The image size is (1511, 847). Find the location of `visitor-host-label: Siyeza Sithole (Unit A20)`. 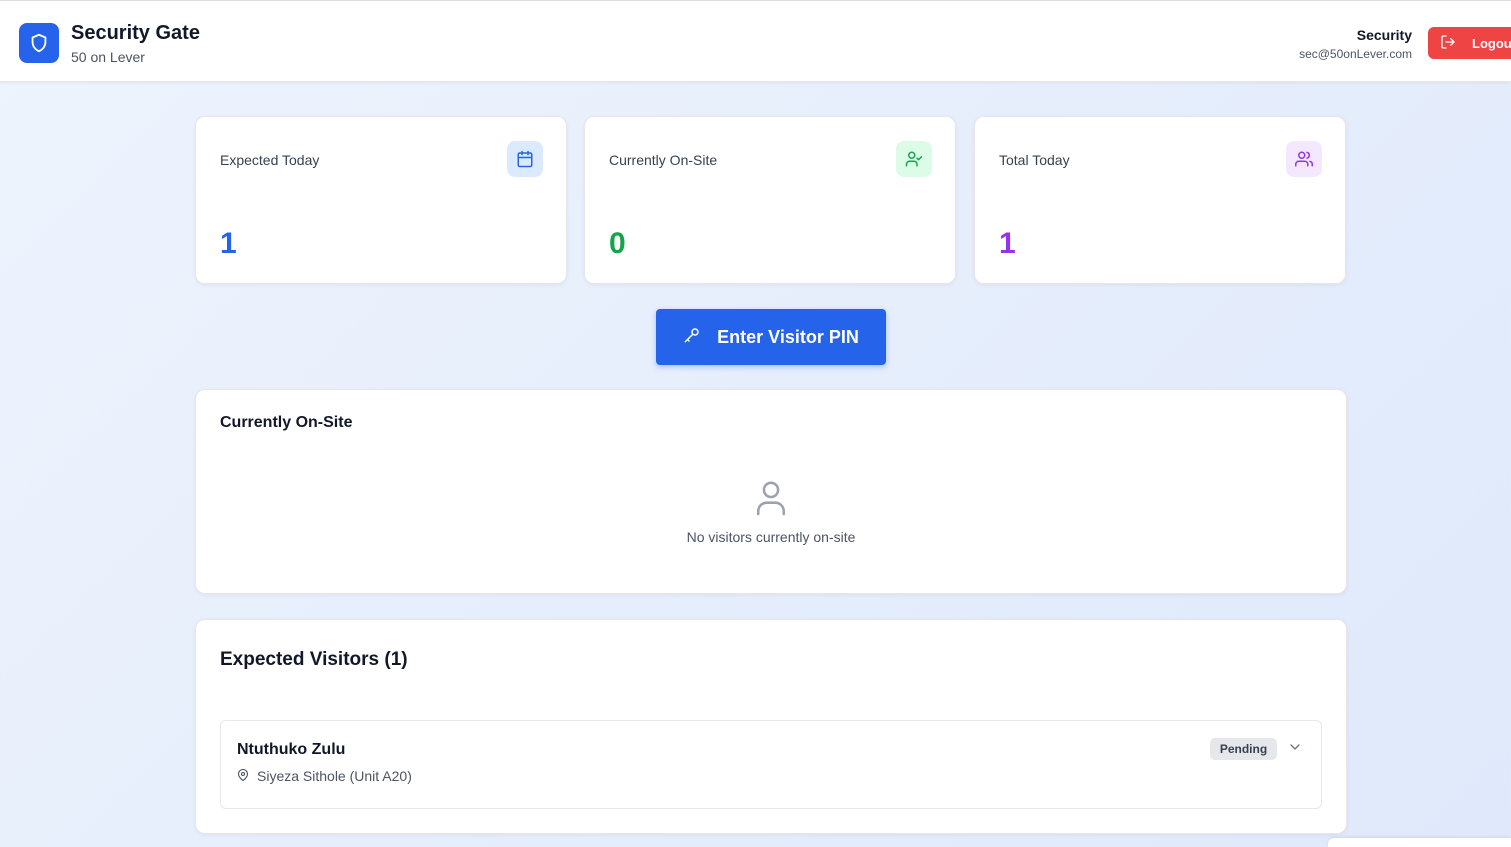

visitor-host-label: Siyeza Sithole (Unit A20) is located at coordinates (334, 776).